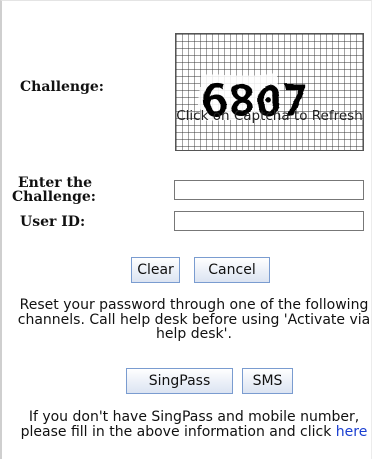  Describe the element at coordinates (53, 222) in the screenshot. I see `user-id-label: User ID:` at that location.